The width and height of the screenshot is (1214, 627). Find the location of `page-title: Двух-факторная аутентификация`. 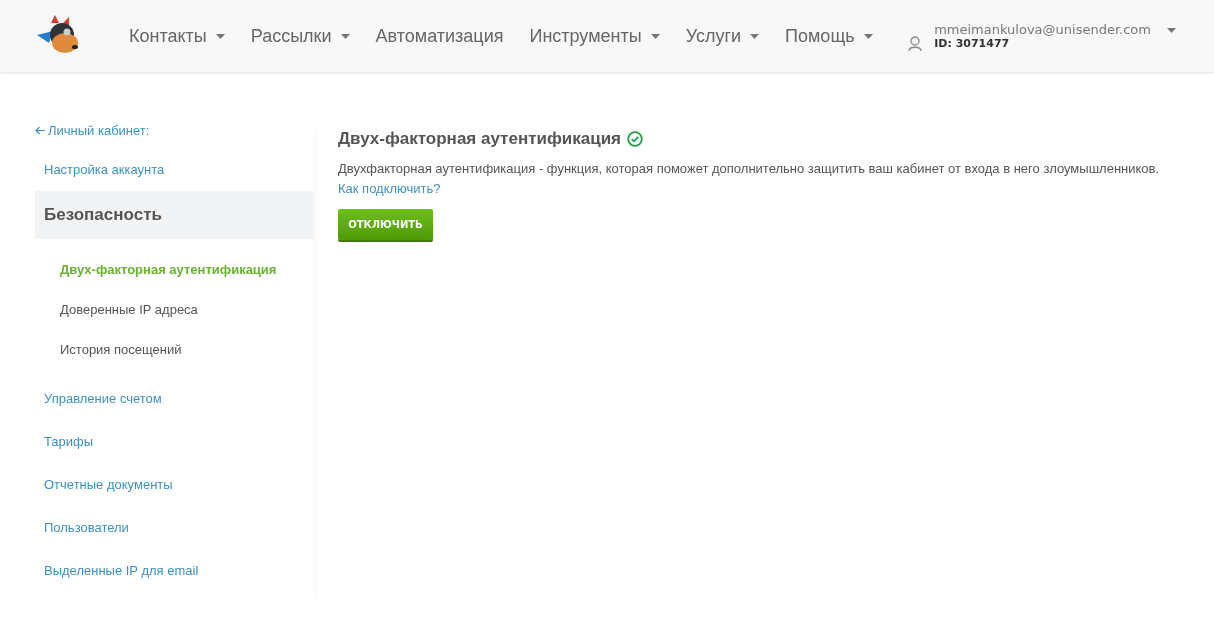

page-title: Двух-факторная аутентификация is located at coordinates (480, 139).